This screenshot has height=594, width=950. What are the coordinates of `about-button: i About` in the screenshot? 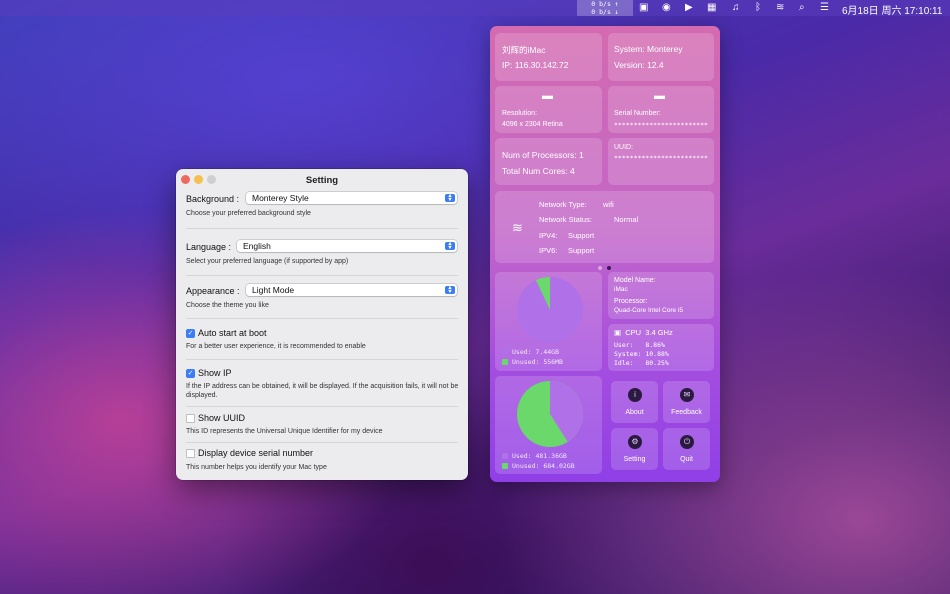 It's located at (634, 402).